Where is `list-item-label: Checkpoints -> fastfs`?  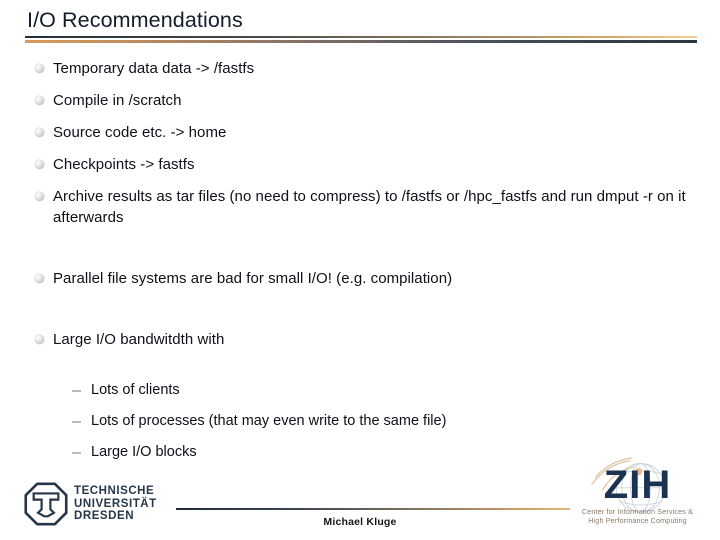 list-item-label: Checkpoints -> fastfs is located at coordinates (124, 164).